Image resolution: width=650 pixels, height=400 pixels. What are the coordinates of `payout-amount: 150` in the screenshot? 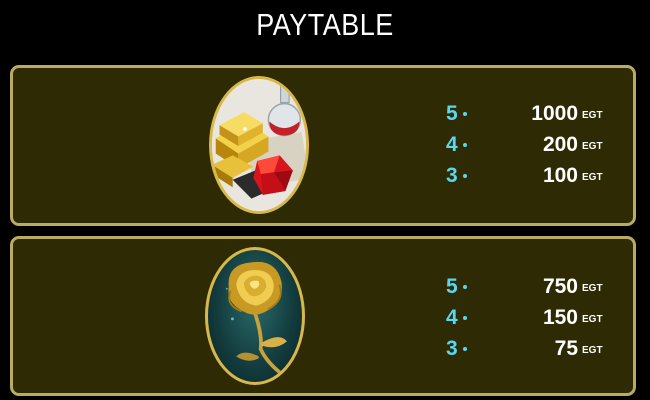 It's located at (560, 317).